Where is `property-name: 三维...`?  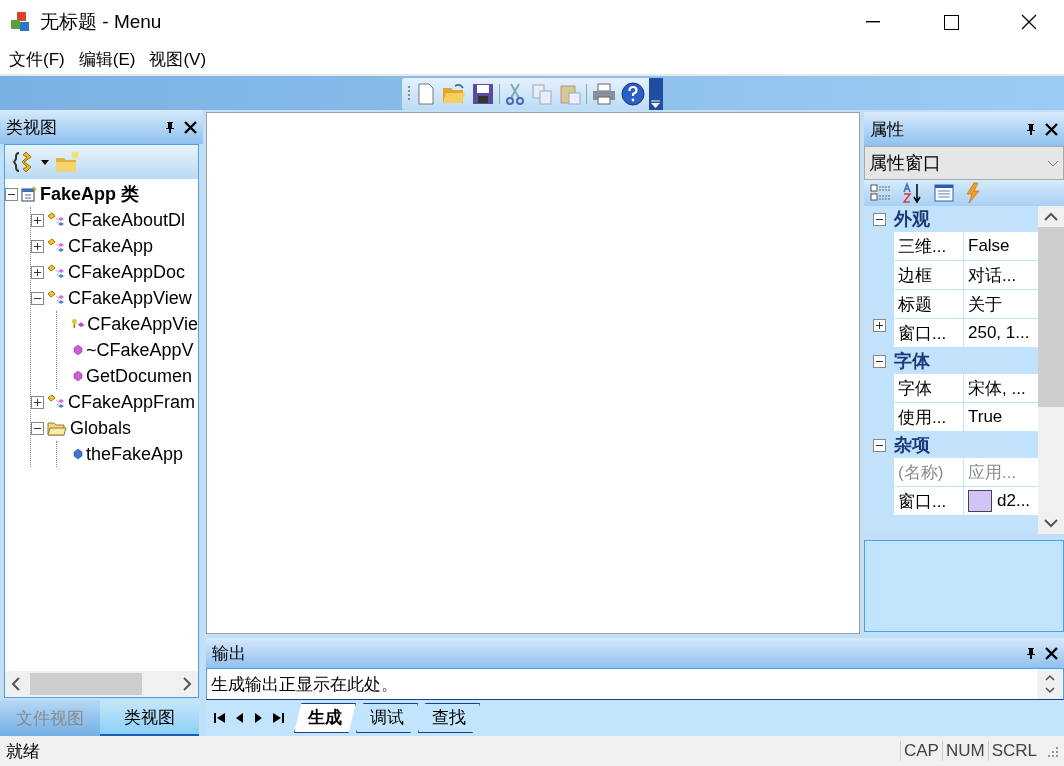 property-name: 三维... is located at coordinates (929, 246).